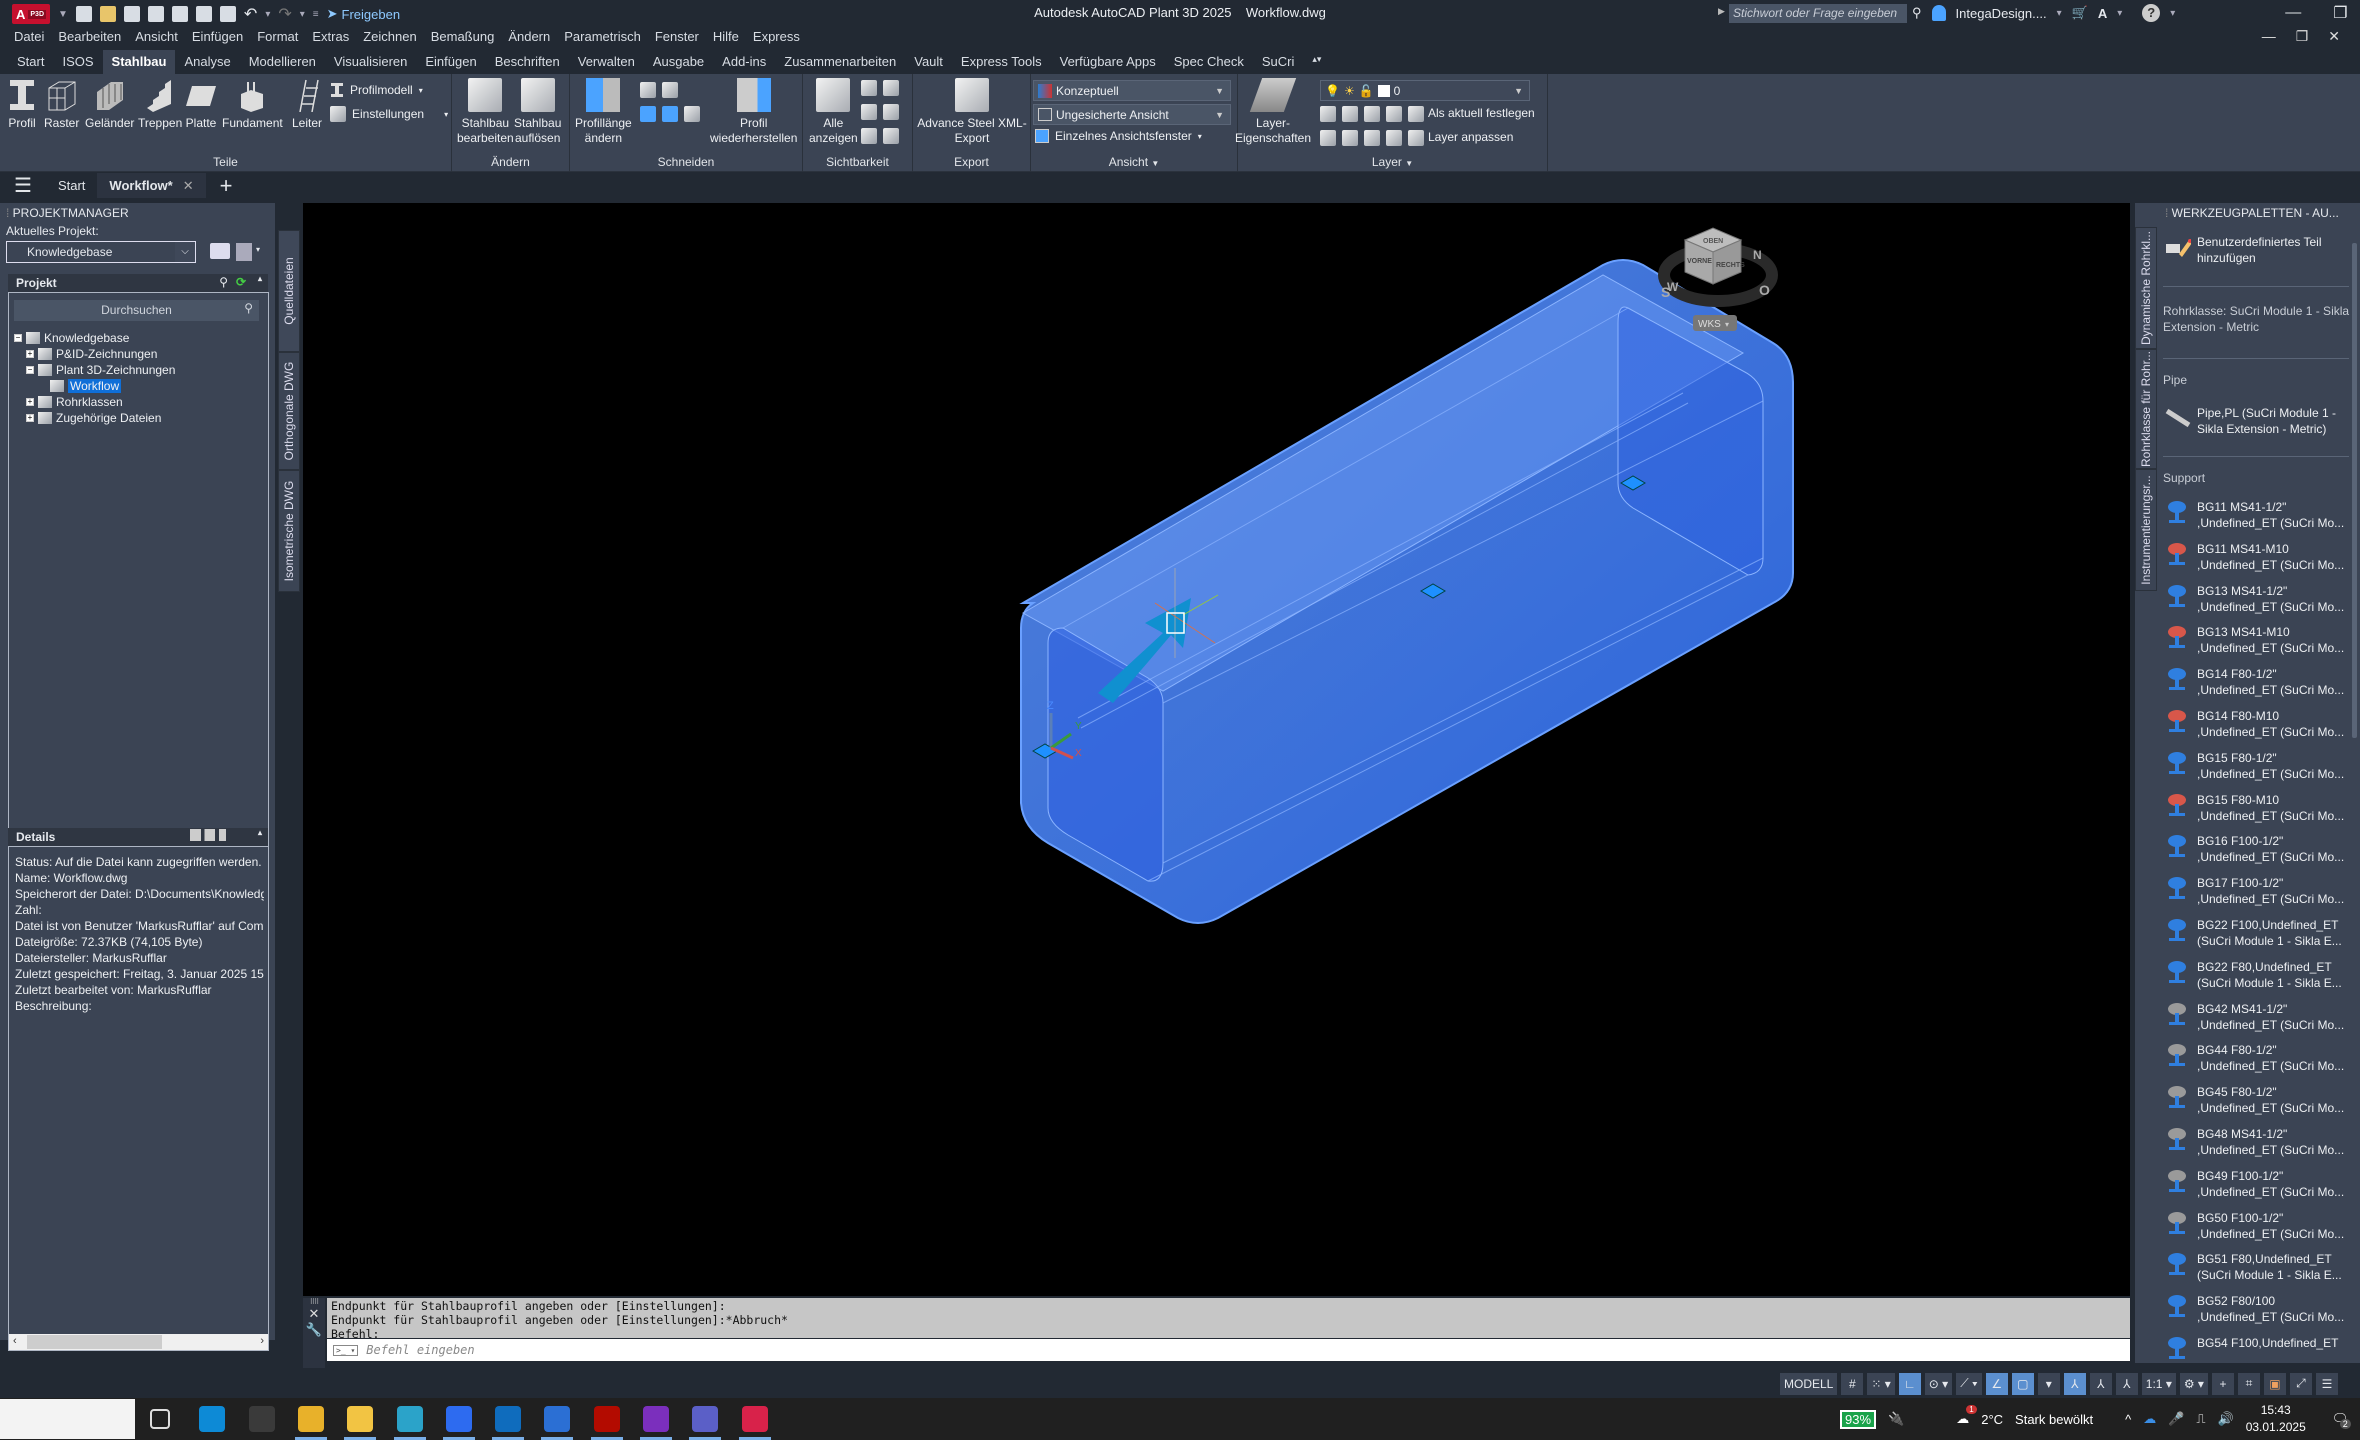 The image size is (2360, 1440). What do you see at coordinates (1938, 1383) in the screenshot?
I see `polar-tracking-icon: ⊙ ▾` at bounding box center [1938, 1383].